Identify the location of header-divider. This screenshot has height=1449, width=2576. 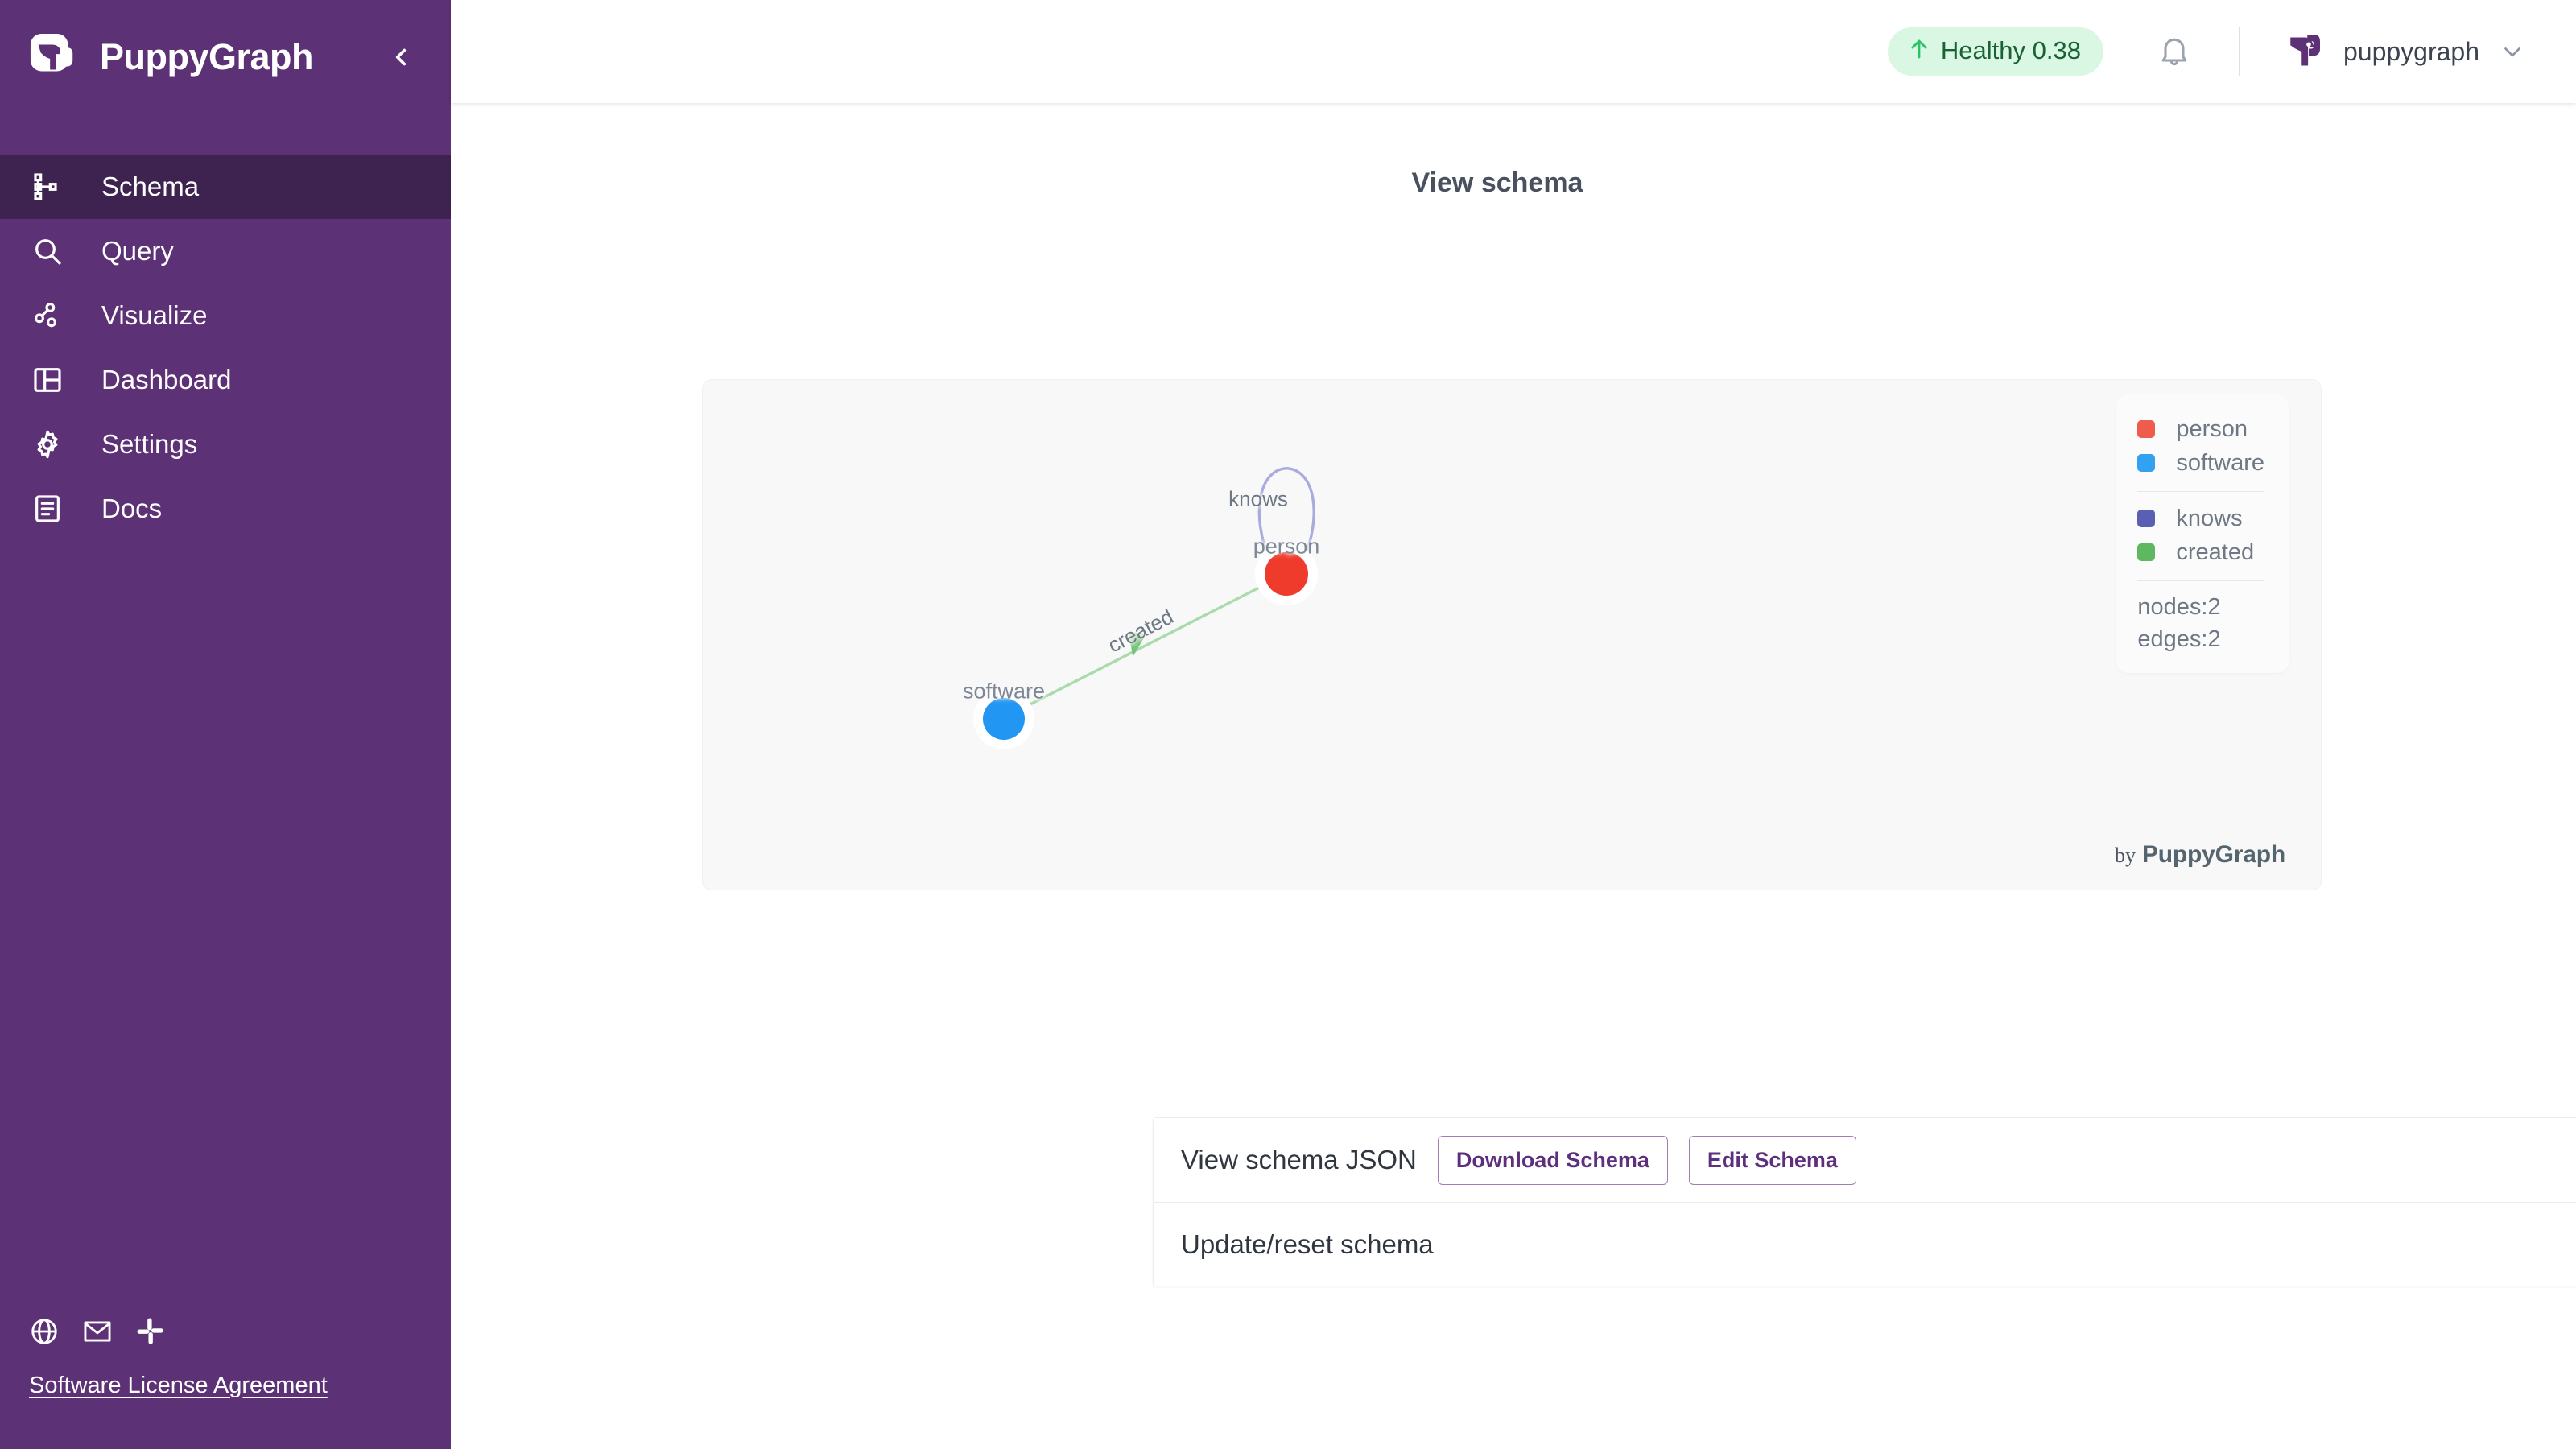
(2239, 51).